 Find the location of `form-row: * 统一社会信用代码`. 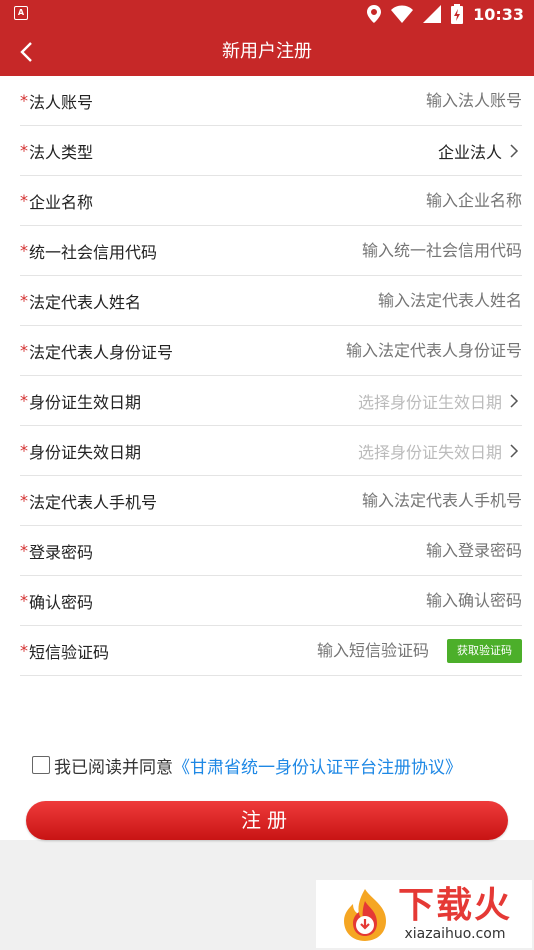

form-row: * 统一社会信用代码 is located at coordinates (271, 251).